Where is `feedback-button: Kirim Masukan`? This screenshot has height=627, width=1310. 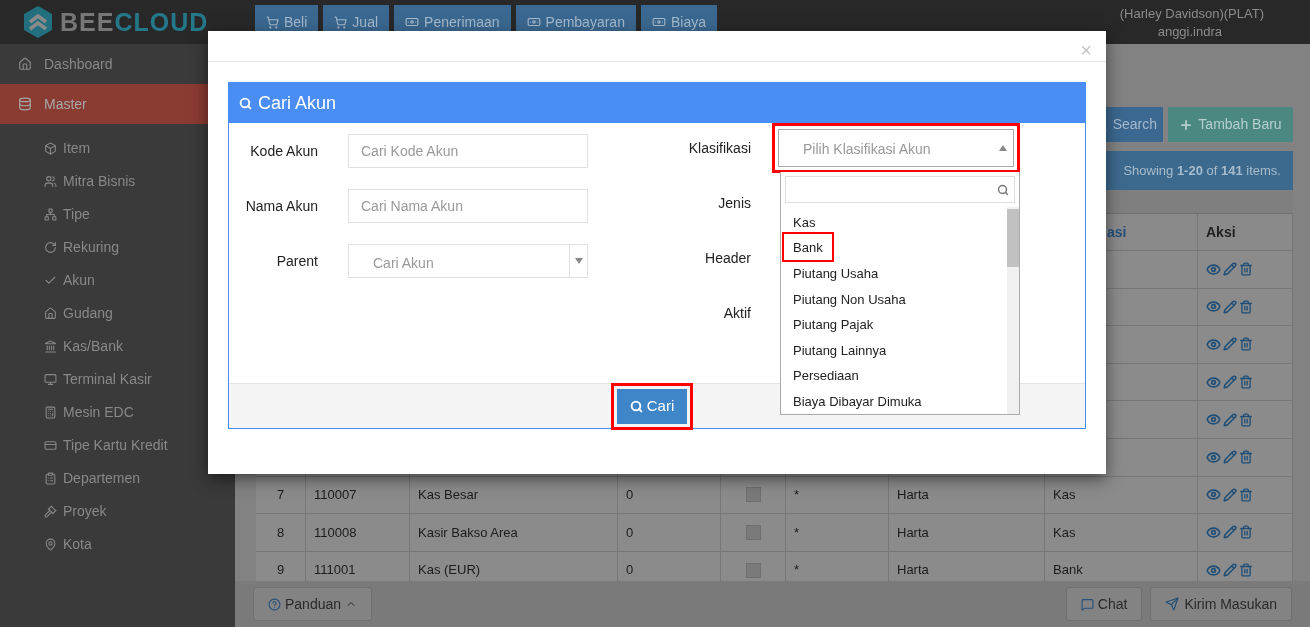
feedback-button: Kirim Masukan is located at coordinates (1221, 604).